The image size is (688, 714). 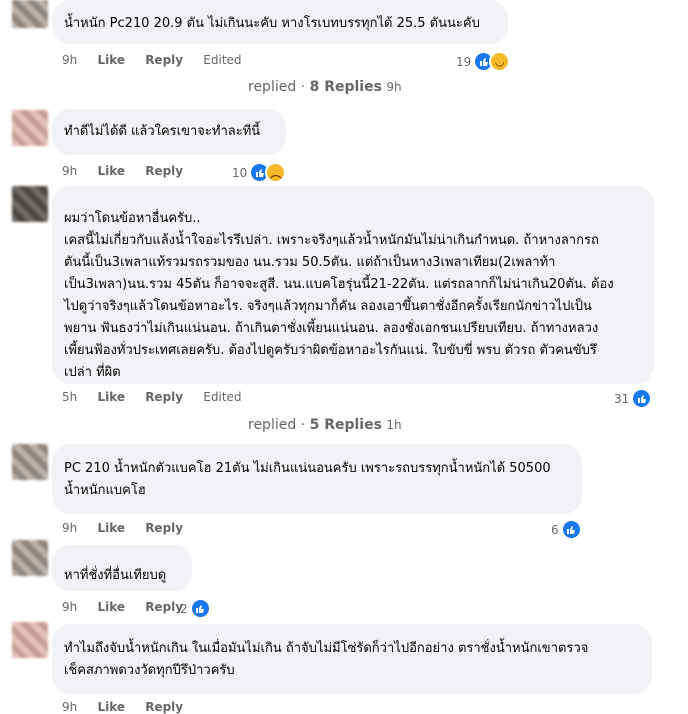 I want to click on sad-icon: ︵, so click(x=276, y=172).